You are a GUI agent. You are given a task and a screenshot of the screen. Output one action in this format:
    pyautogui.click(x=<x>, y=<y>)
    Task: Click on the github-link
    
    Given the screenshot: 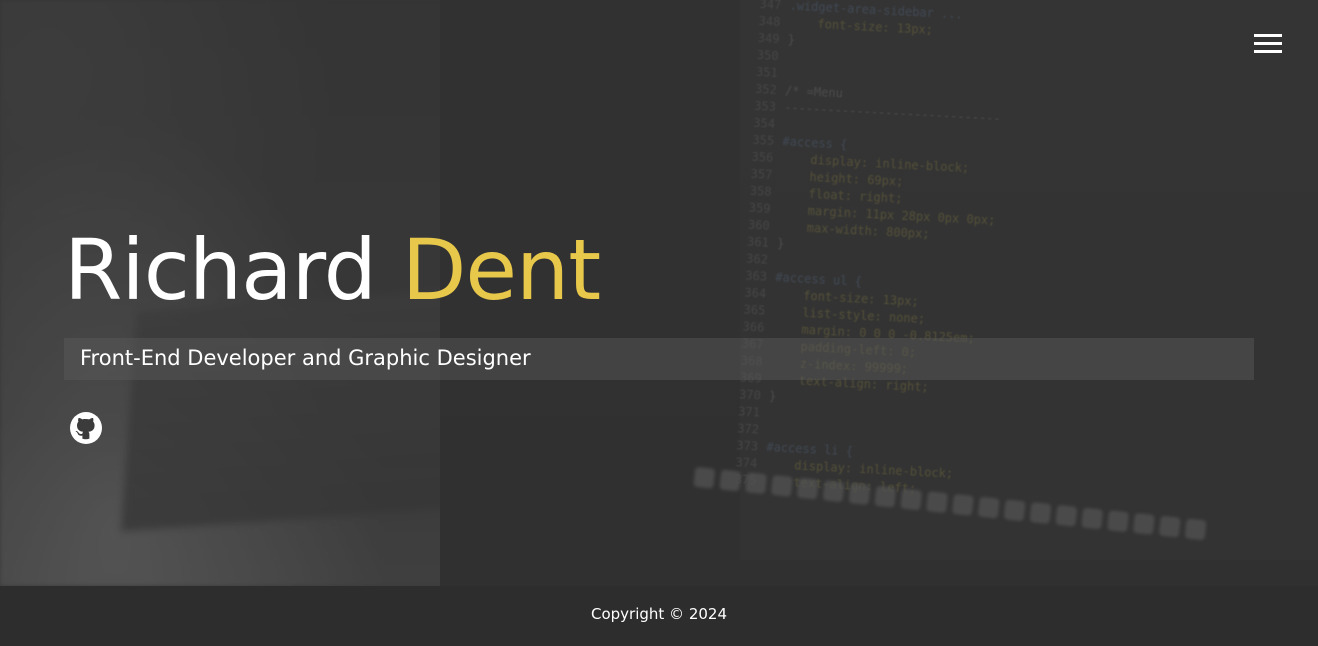 What is the action you would take?
    pyautogui.click(x=86, y=428)
    